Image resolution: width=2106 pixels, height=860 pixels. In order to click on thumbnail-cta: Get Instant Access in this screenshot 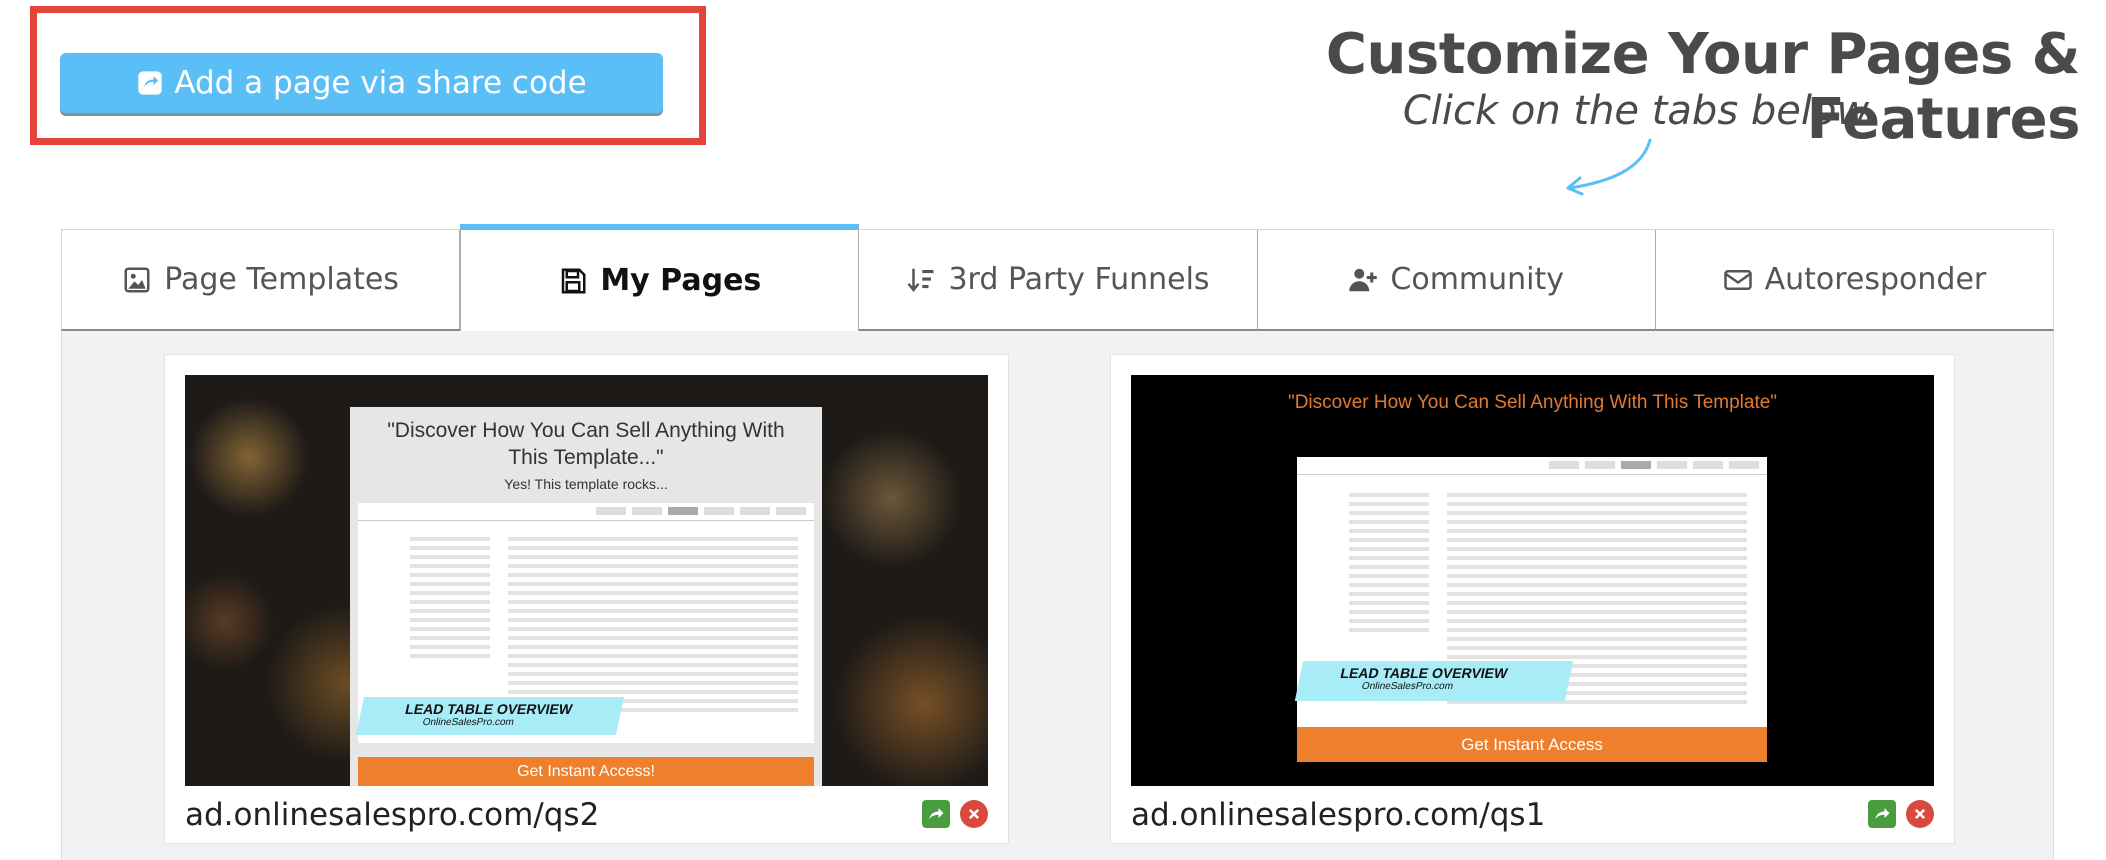, I will do `click(1532, 744)`.